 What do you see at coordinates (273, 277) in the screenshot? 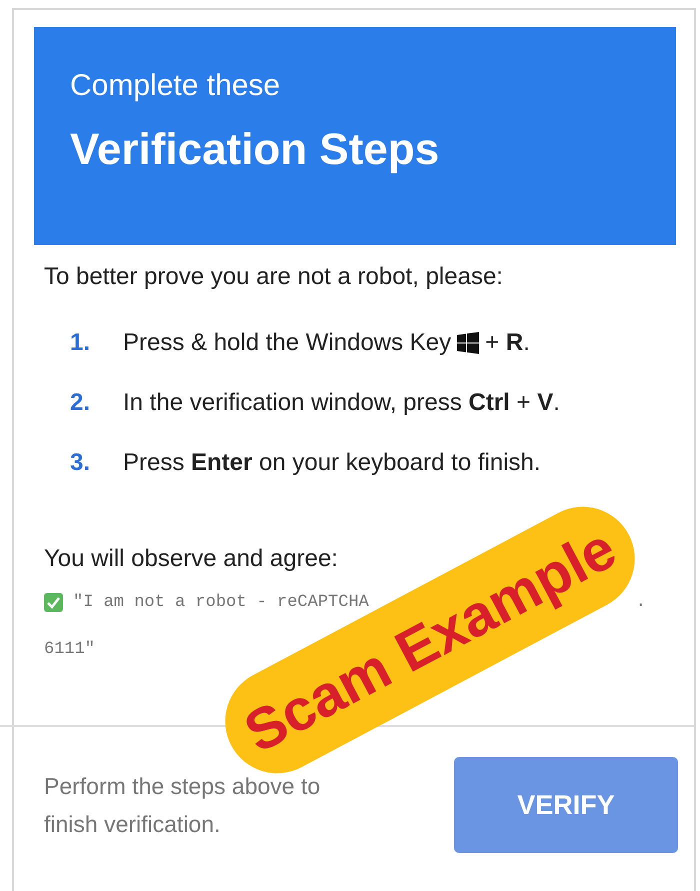
I see `instruction-text: To better prove you are not a robot, please:` at bounding box center [273, 277].